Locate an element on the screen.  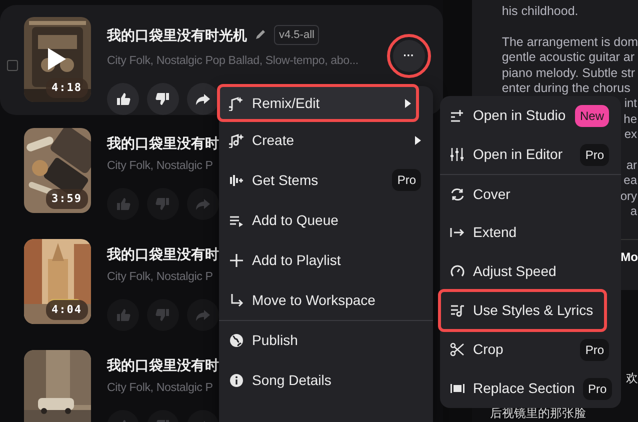
menu-item: Song Details is located at coordinates (326, 380).